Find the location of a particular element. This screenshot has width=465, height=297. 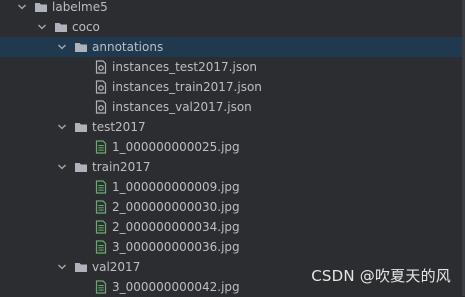

tree-file-row: instances_val2017.json is located at coordinates (232, 107).